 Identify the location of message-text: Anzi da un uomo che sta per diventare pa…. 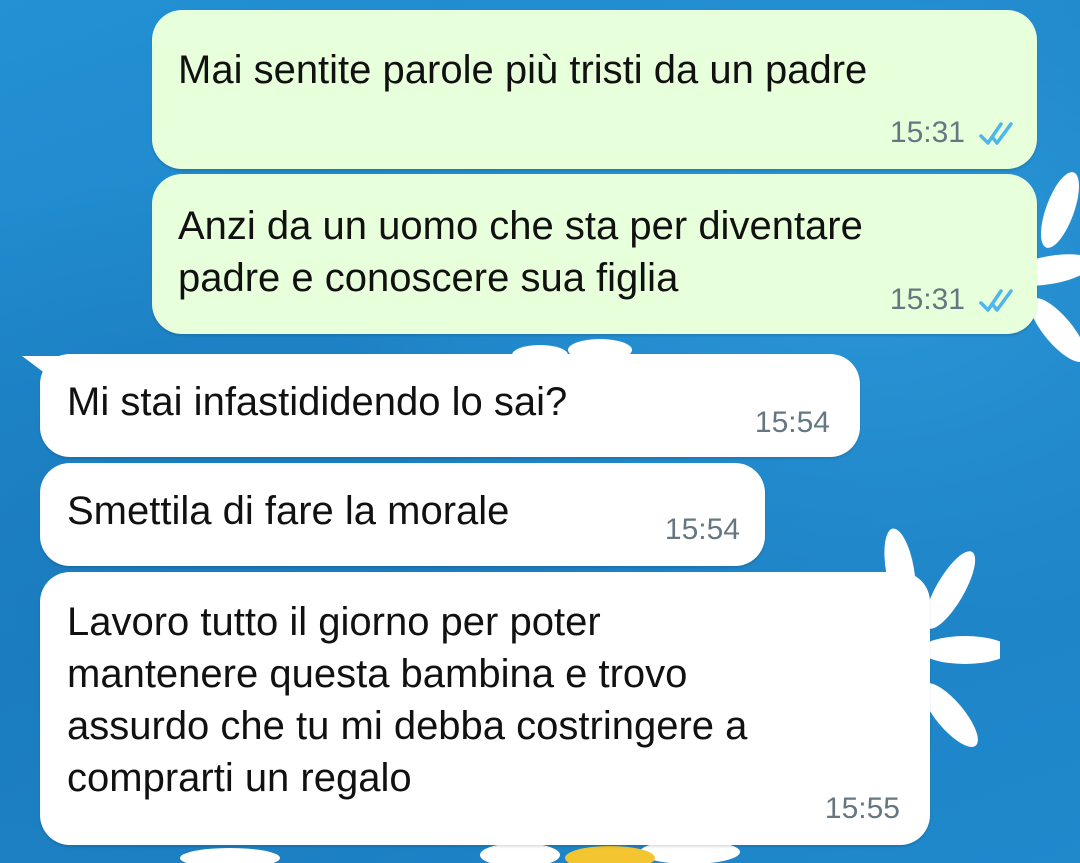
(520, 252).